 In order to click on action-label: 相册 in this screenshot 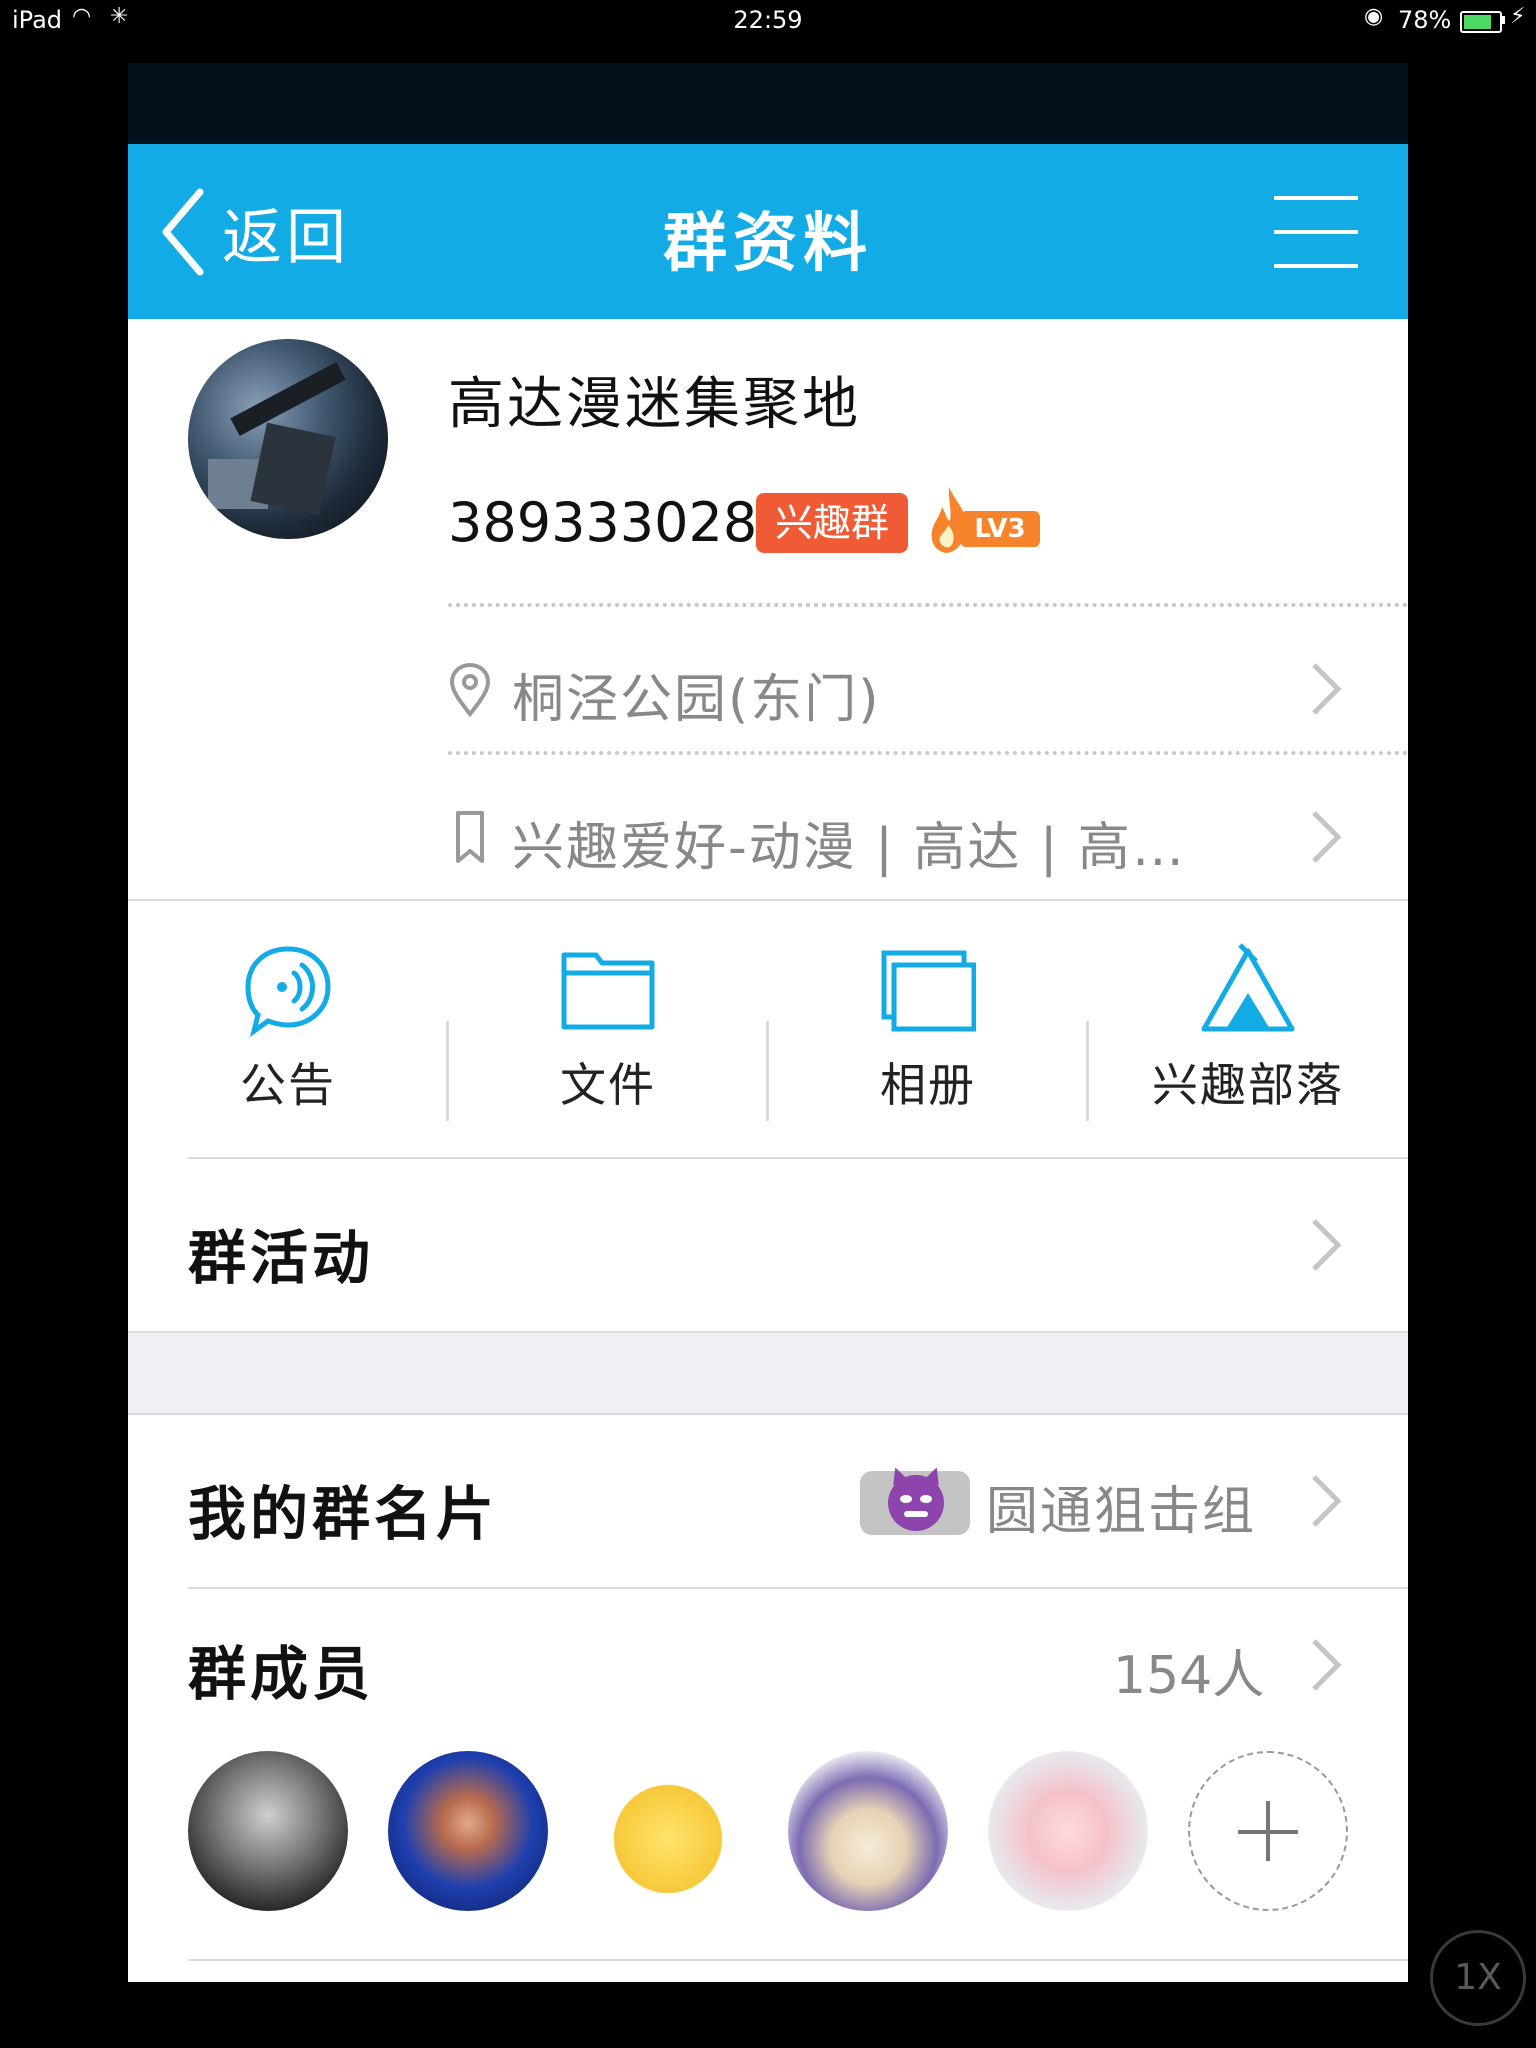, I will do `click(928, 1085)`.